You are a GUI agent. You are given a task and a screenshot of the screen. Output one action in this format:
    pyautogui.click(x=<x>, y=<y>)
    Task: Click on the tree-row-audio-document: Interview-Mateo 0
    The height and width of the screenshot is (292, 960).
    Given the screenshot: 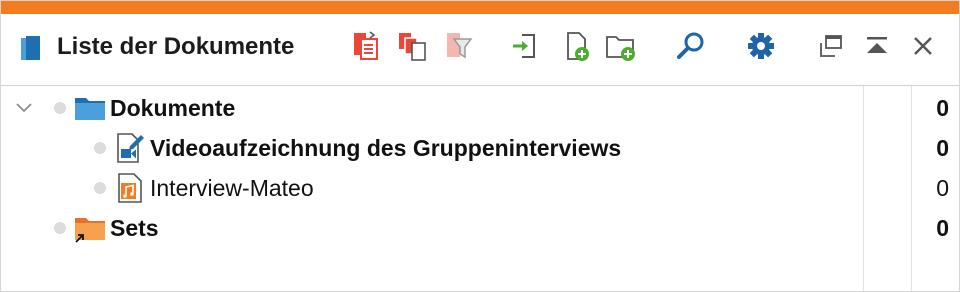 What is the action you would take?
    pyautogui.click(x=480, y=188)
    